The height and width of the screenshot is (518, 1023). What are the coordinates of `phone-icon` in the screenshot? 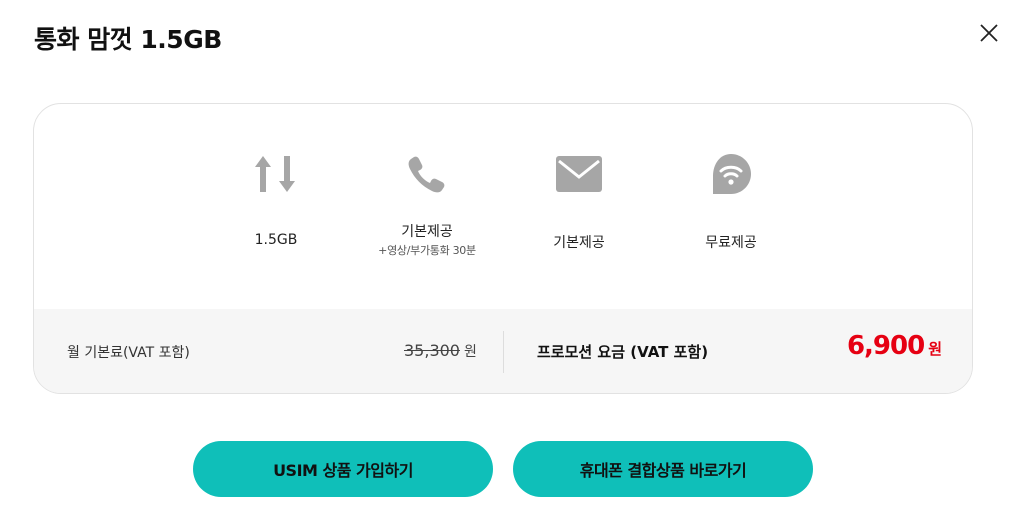 It's located at (427, 174).